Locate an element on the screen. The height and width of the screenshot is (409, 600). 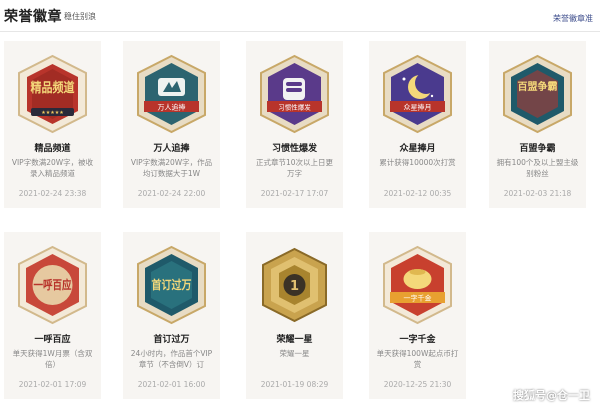
jingpin-pindao-badge-icon: ★★★★★ 精品频道 is located at coordinates (52, 94).